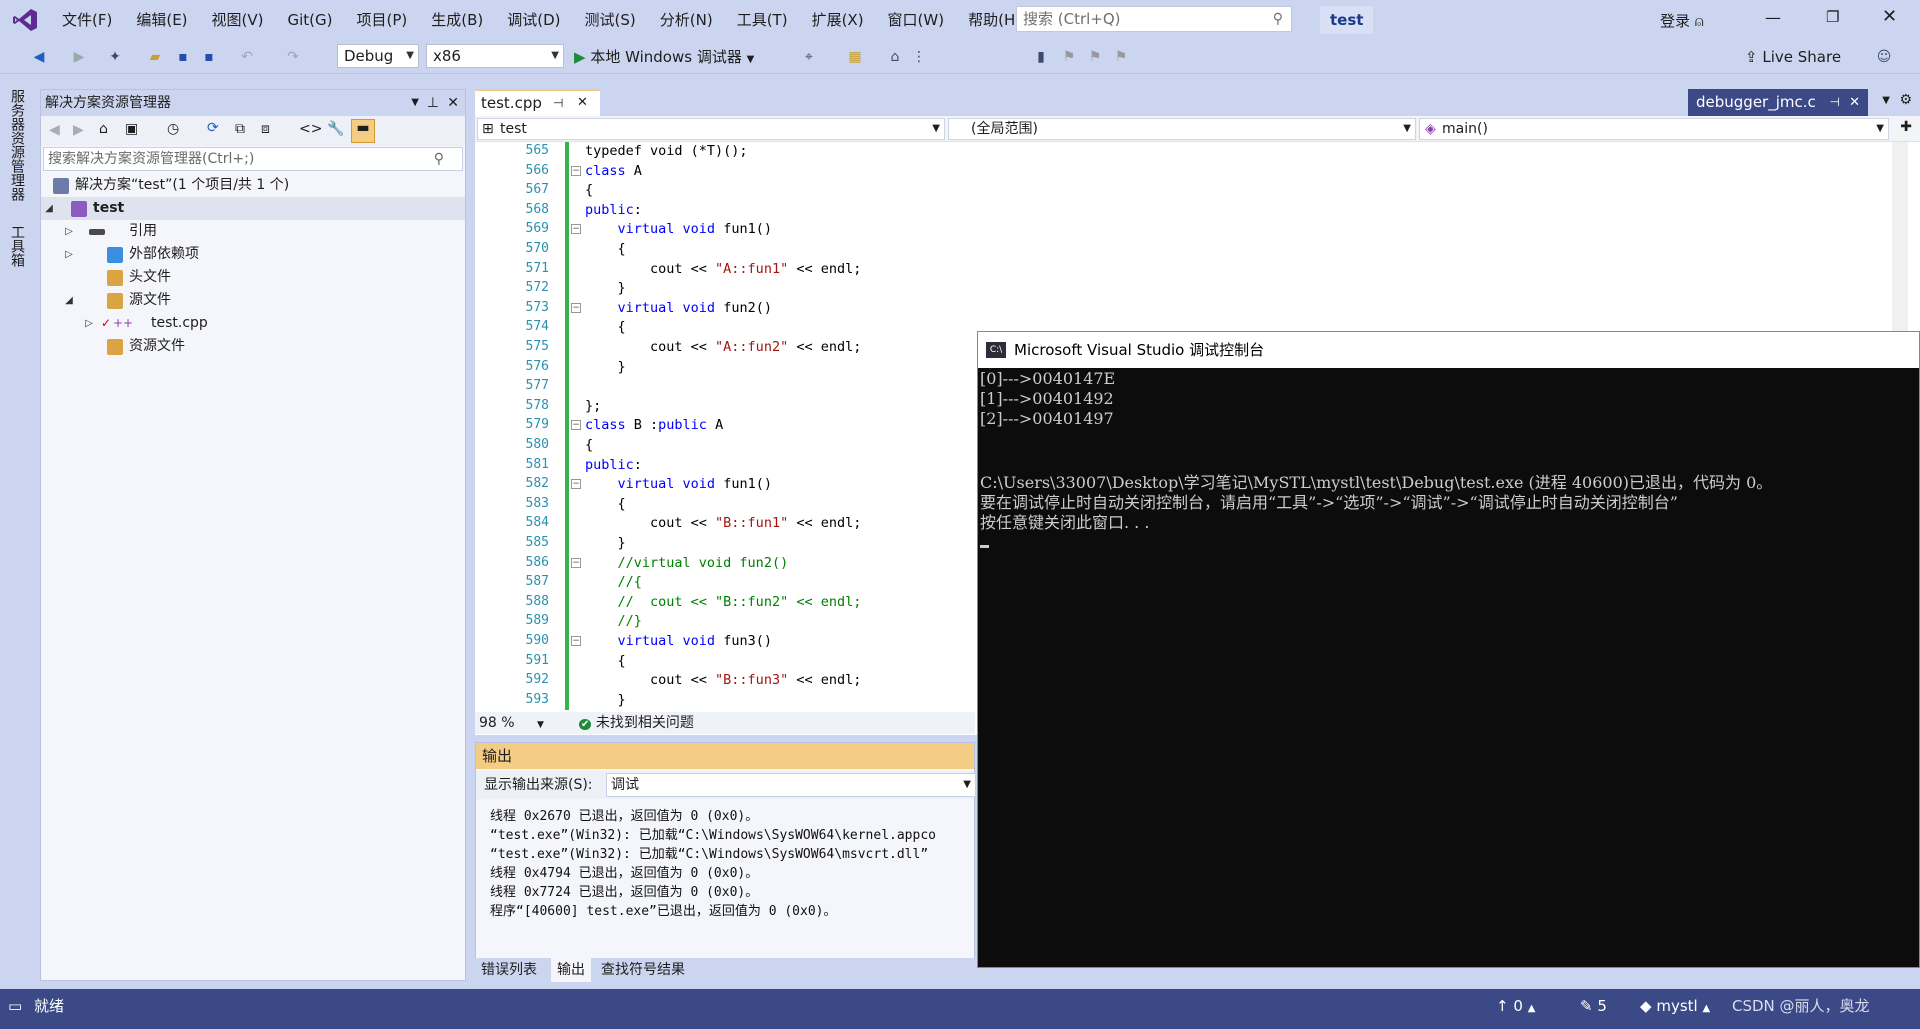  What do you see at coordinates (253, 185) in the screenshot?
I see `tree-solution-root: 解决方案“test”(1 个项目/共 1 个)` at bounding box center [253, 185].